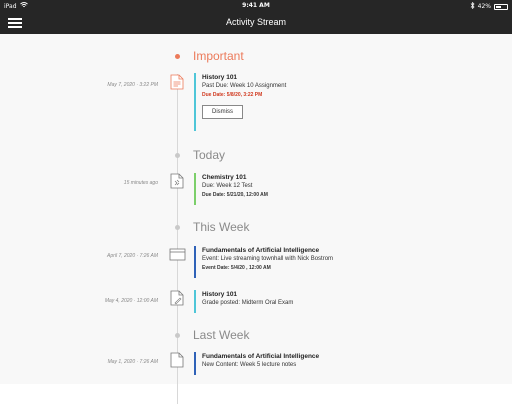  Describe the element at coordinates (177, 254) in the screenshot. I see `calendar-icon` at that location.